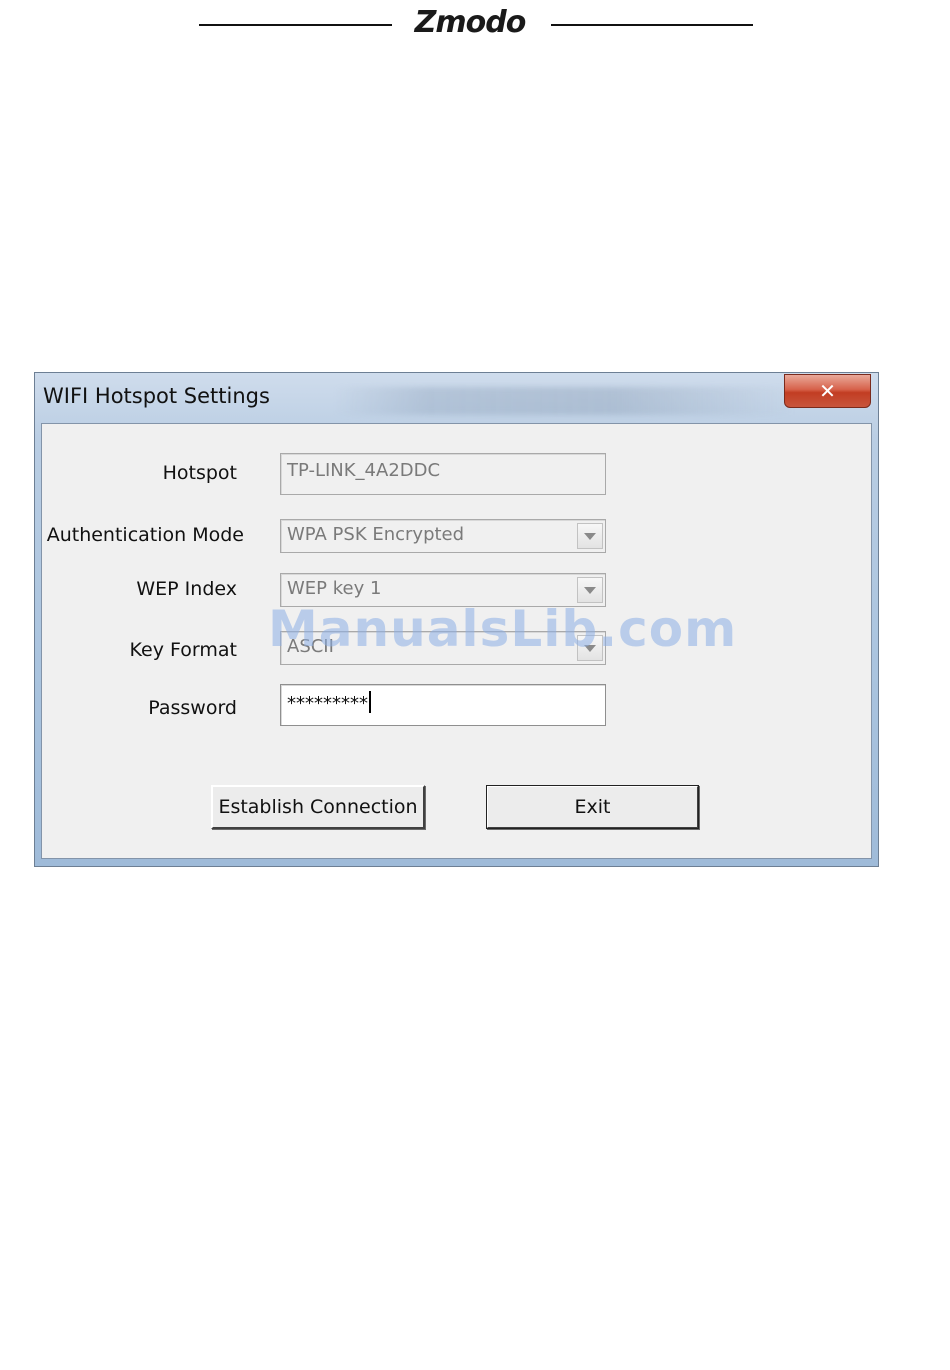 The width and height of the screenshot is (950, 1370). I want to click on chevron-down-icon, so click(590, 536).